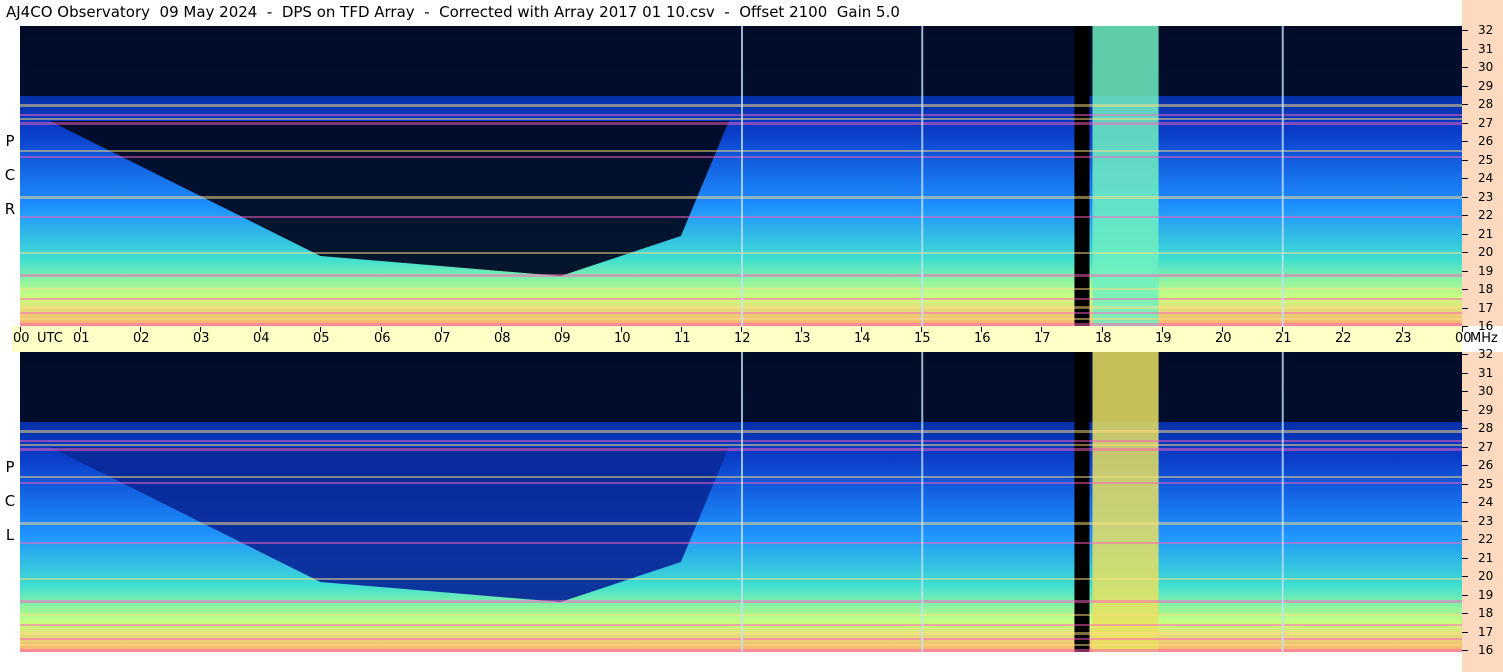 This screenshot has height=672, width=1503. What do you see at coordinates (1486, 104) in the screenshot?
I see `freq-top-label-28: 28` at bounding box center [1486, 104].